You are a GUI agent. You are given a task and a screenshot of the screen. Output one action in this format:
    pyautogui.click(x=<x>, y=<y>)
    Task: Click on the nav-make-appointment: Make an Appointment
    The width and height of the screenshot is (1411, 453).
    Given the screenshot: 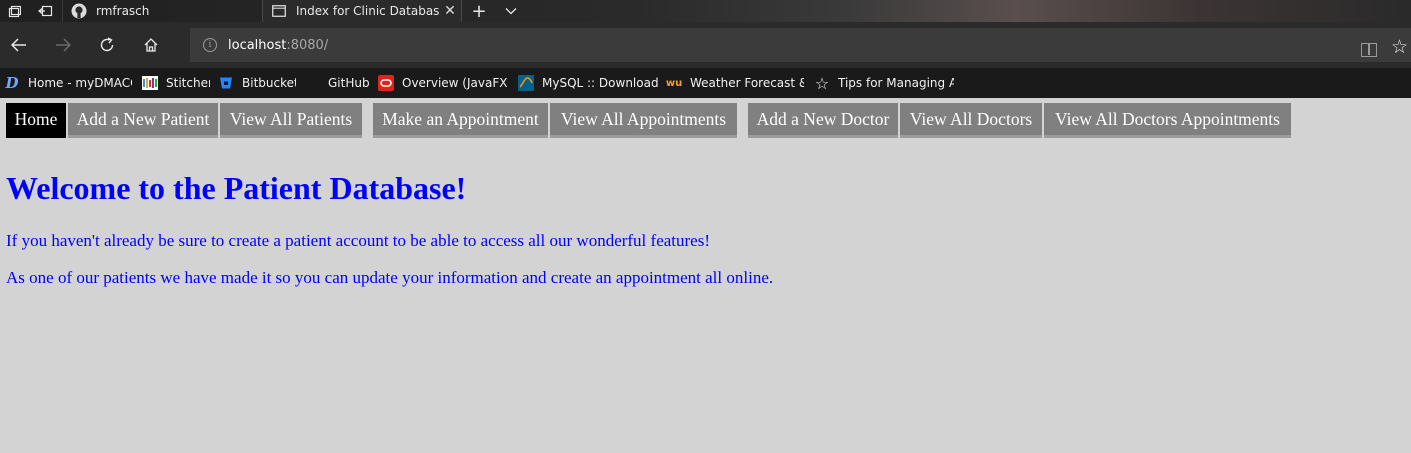 What is the action you would take?
    pyautogui.click(x=460, y=120)
    